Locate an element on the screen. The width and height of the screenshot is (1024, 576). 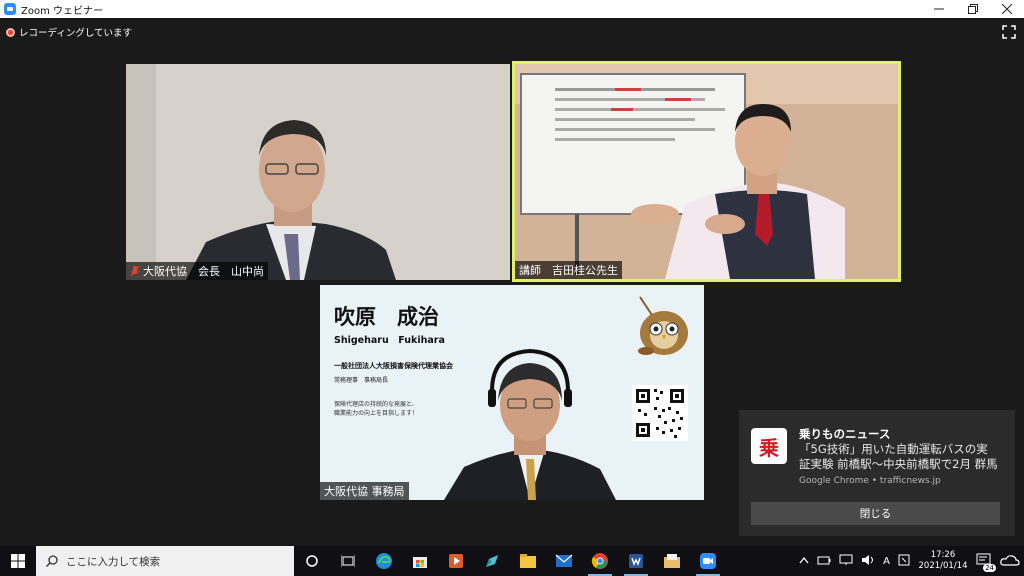
taskbar-store is located at coordinates (420, 561).